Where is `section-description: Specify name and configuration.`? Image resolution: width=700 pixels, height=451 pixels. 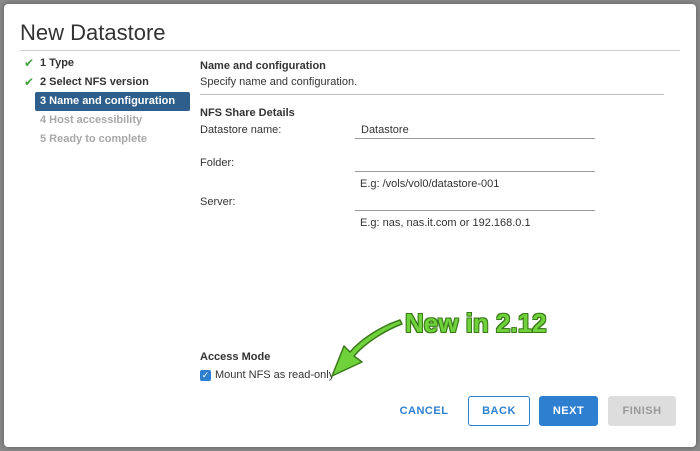
section-description: Specify name and configuration. is located at coordinates (279, 82).